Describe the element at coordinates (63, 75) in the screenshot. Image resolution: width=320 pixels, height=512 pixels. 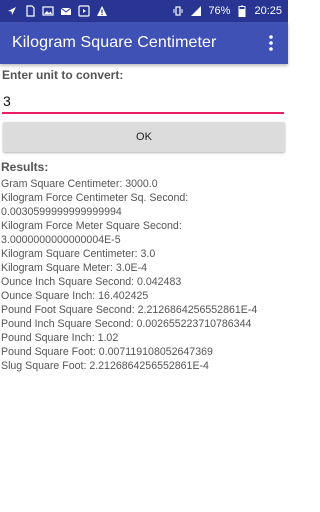
I see `input-prompt: Enter unit to convert:` at that location.